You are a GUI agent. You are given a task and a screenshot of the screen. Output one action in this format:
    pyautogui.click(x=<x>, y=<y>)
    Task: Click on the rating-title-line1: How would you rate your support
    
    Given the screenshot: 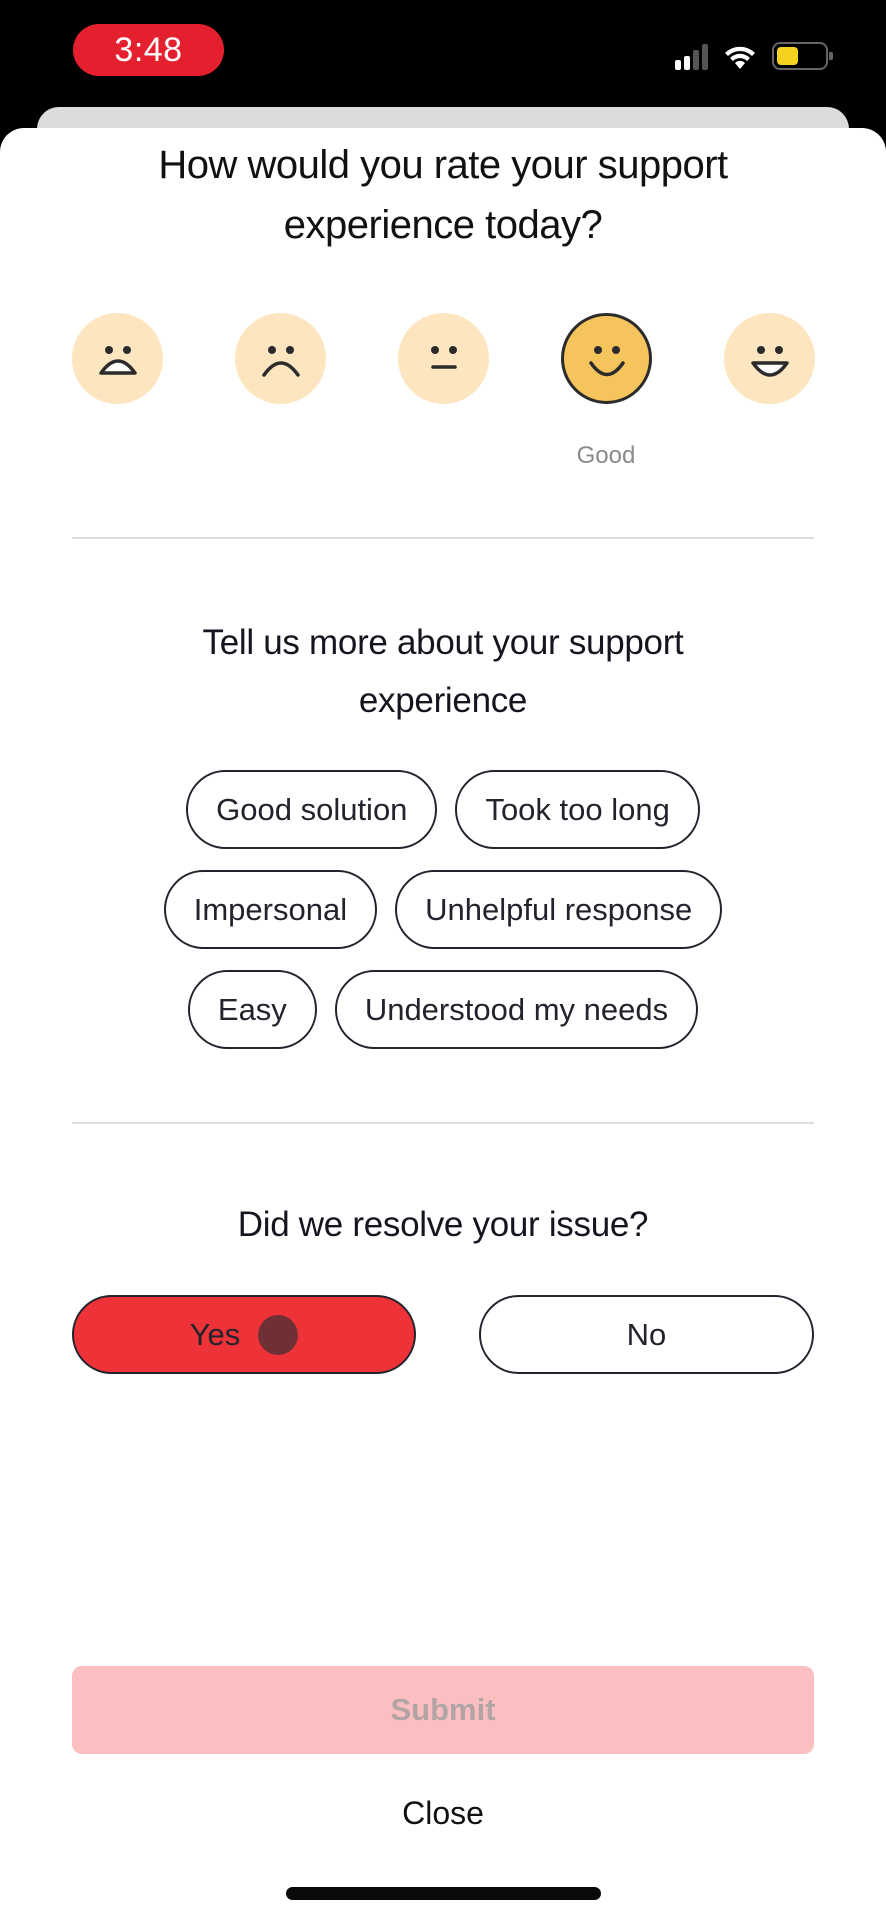 What is the action you would take?
    pyautogui.click(x=443, y=165)
    